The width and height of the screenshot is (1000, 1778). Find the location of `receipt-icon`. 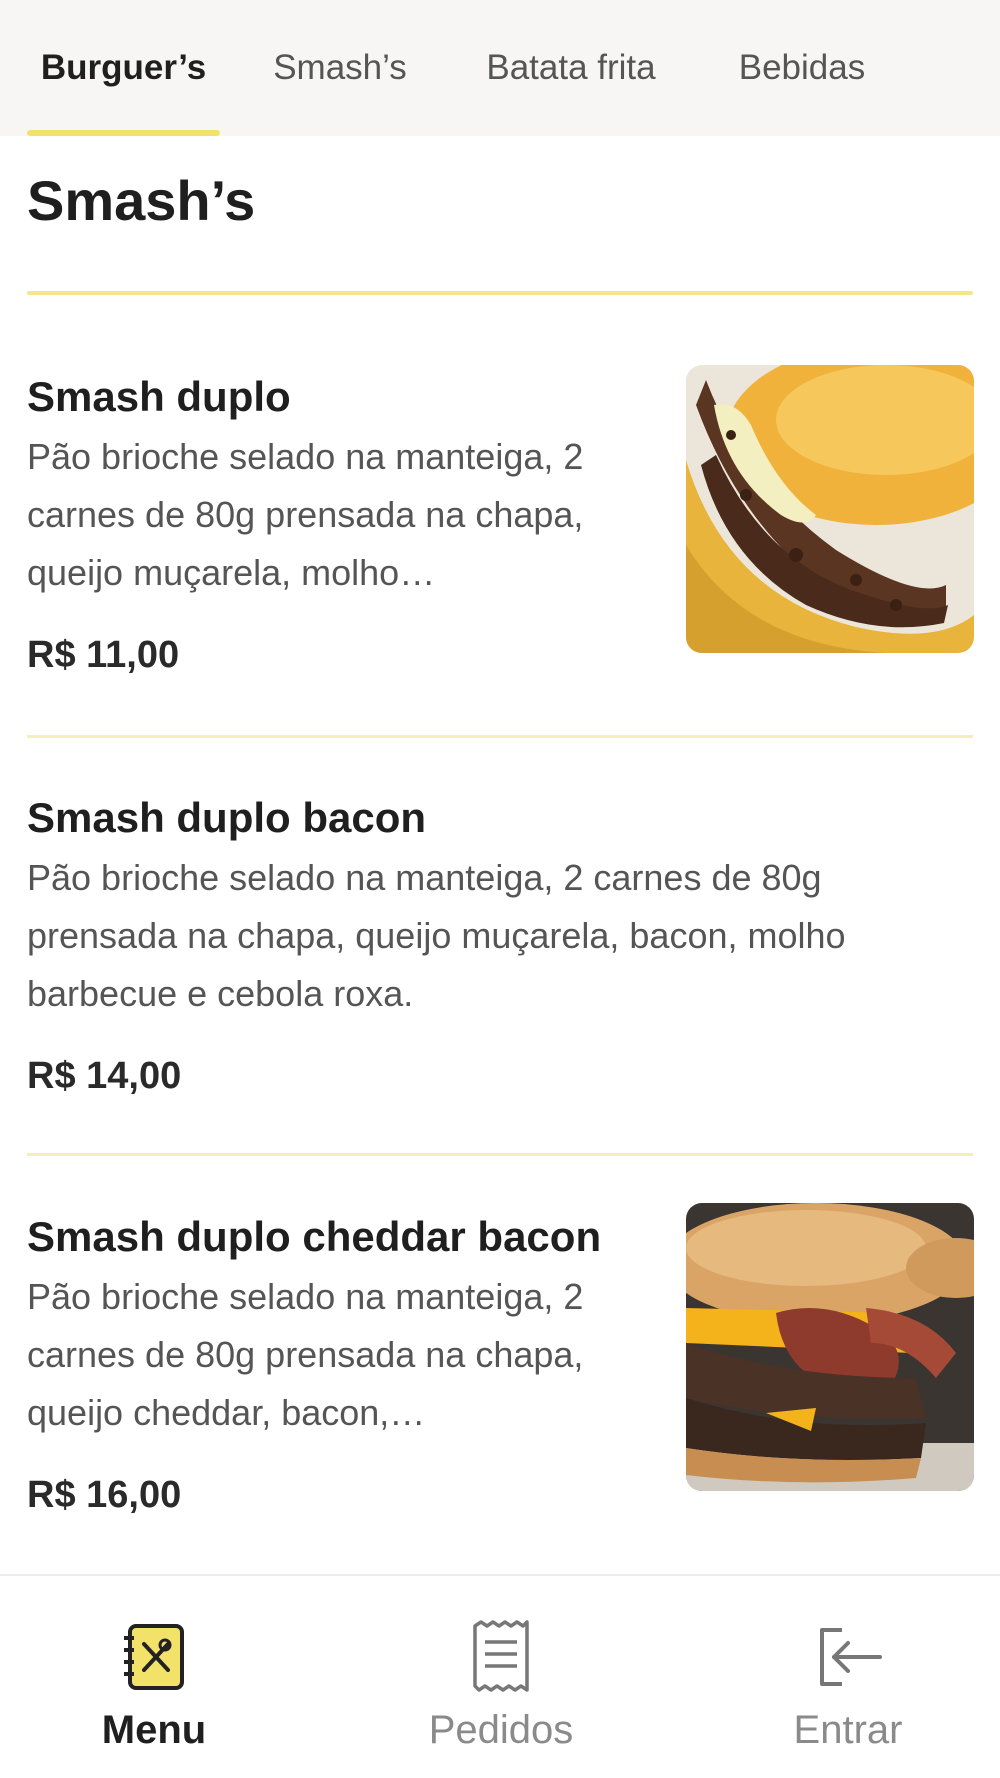

receipt-icon is located at coordinates (501, 1656).